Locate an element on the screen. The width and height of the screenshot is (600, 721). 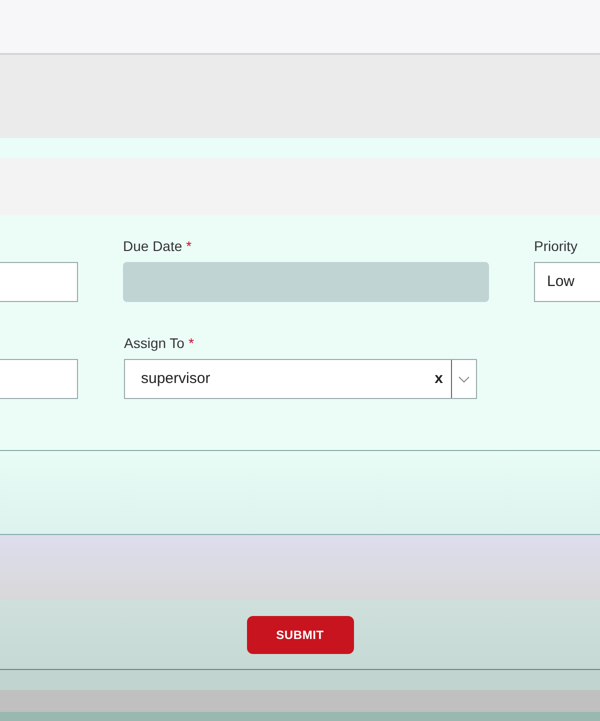
chevron-down-icon is located at coordinates (464, 379).